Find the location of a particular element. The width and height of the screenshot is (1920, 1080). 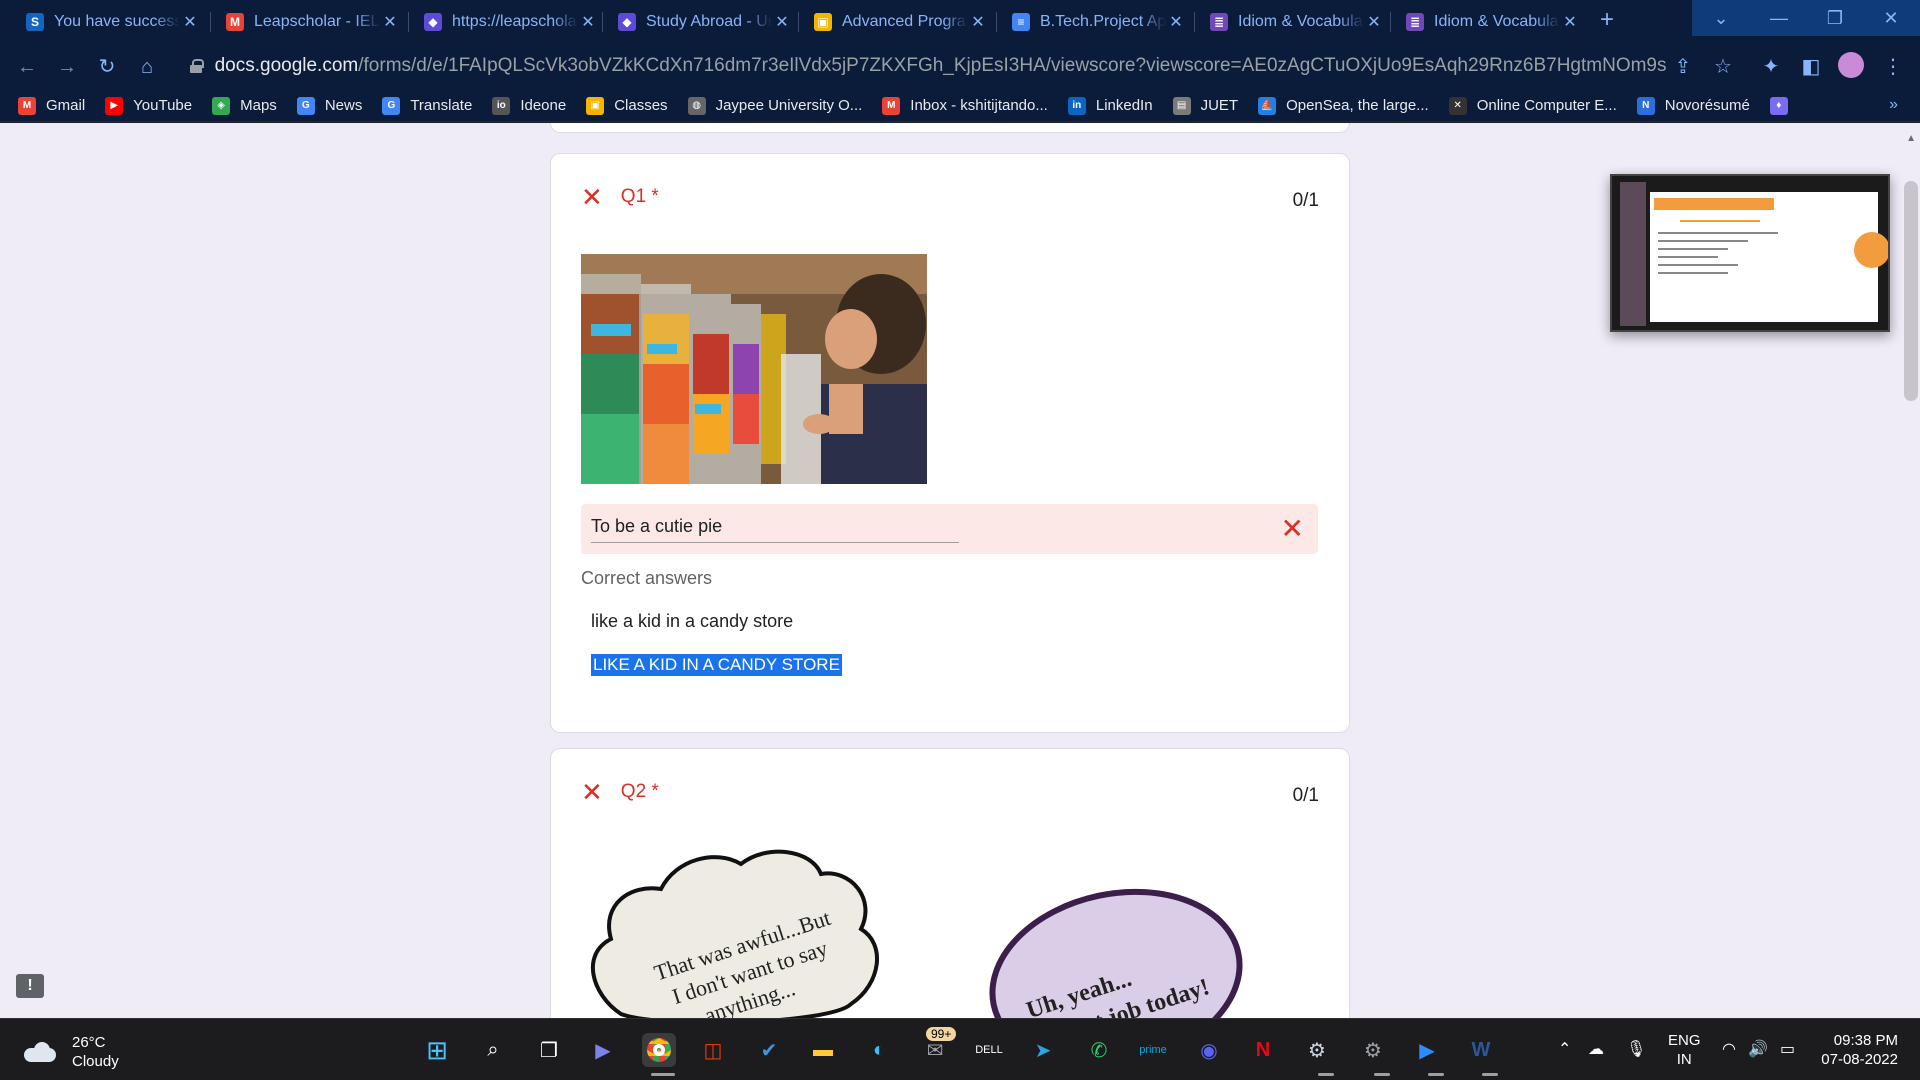

home-icon: ⌂ is located at coordinates (147, 67).